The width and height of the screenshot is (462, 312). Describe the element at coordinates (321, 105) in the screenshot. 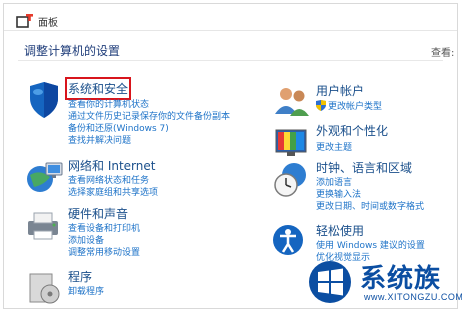

I see `uac-shield-icon` at that location.